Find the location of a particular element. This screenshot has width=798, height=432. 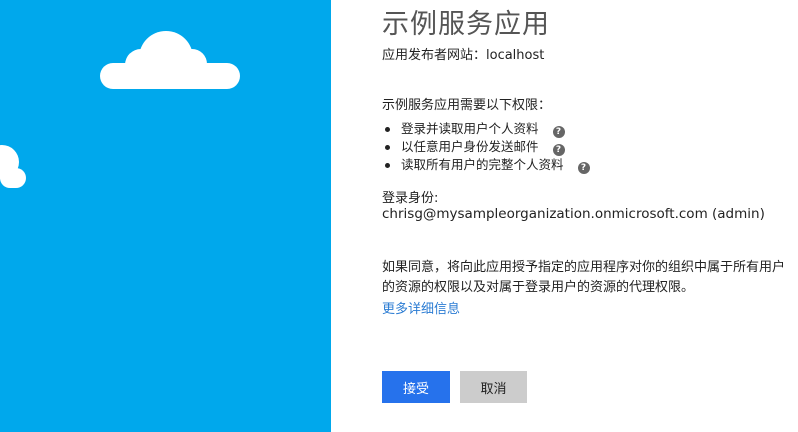

accept-button: 接受 is located at coordinates (416, 387).